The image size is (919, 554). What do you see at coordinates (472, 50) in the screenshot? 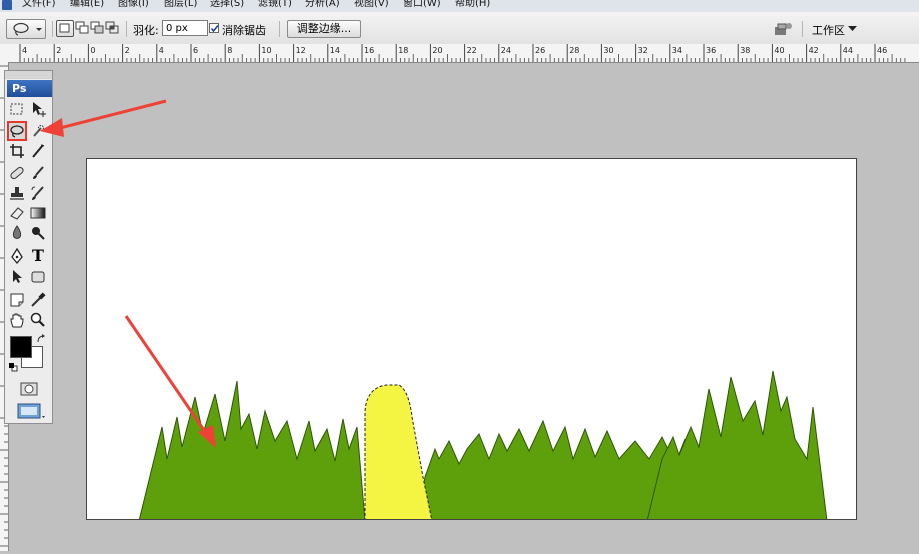
I see `ruler-label: 22` at bounding box center [472, 50].